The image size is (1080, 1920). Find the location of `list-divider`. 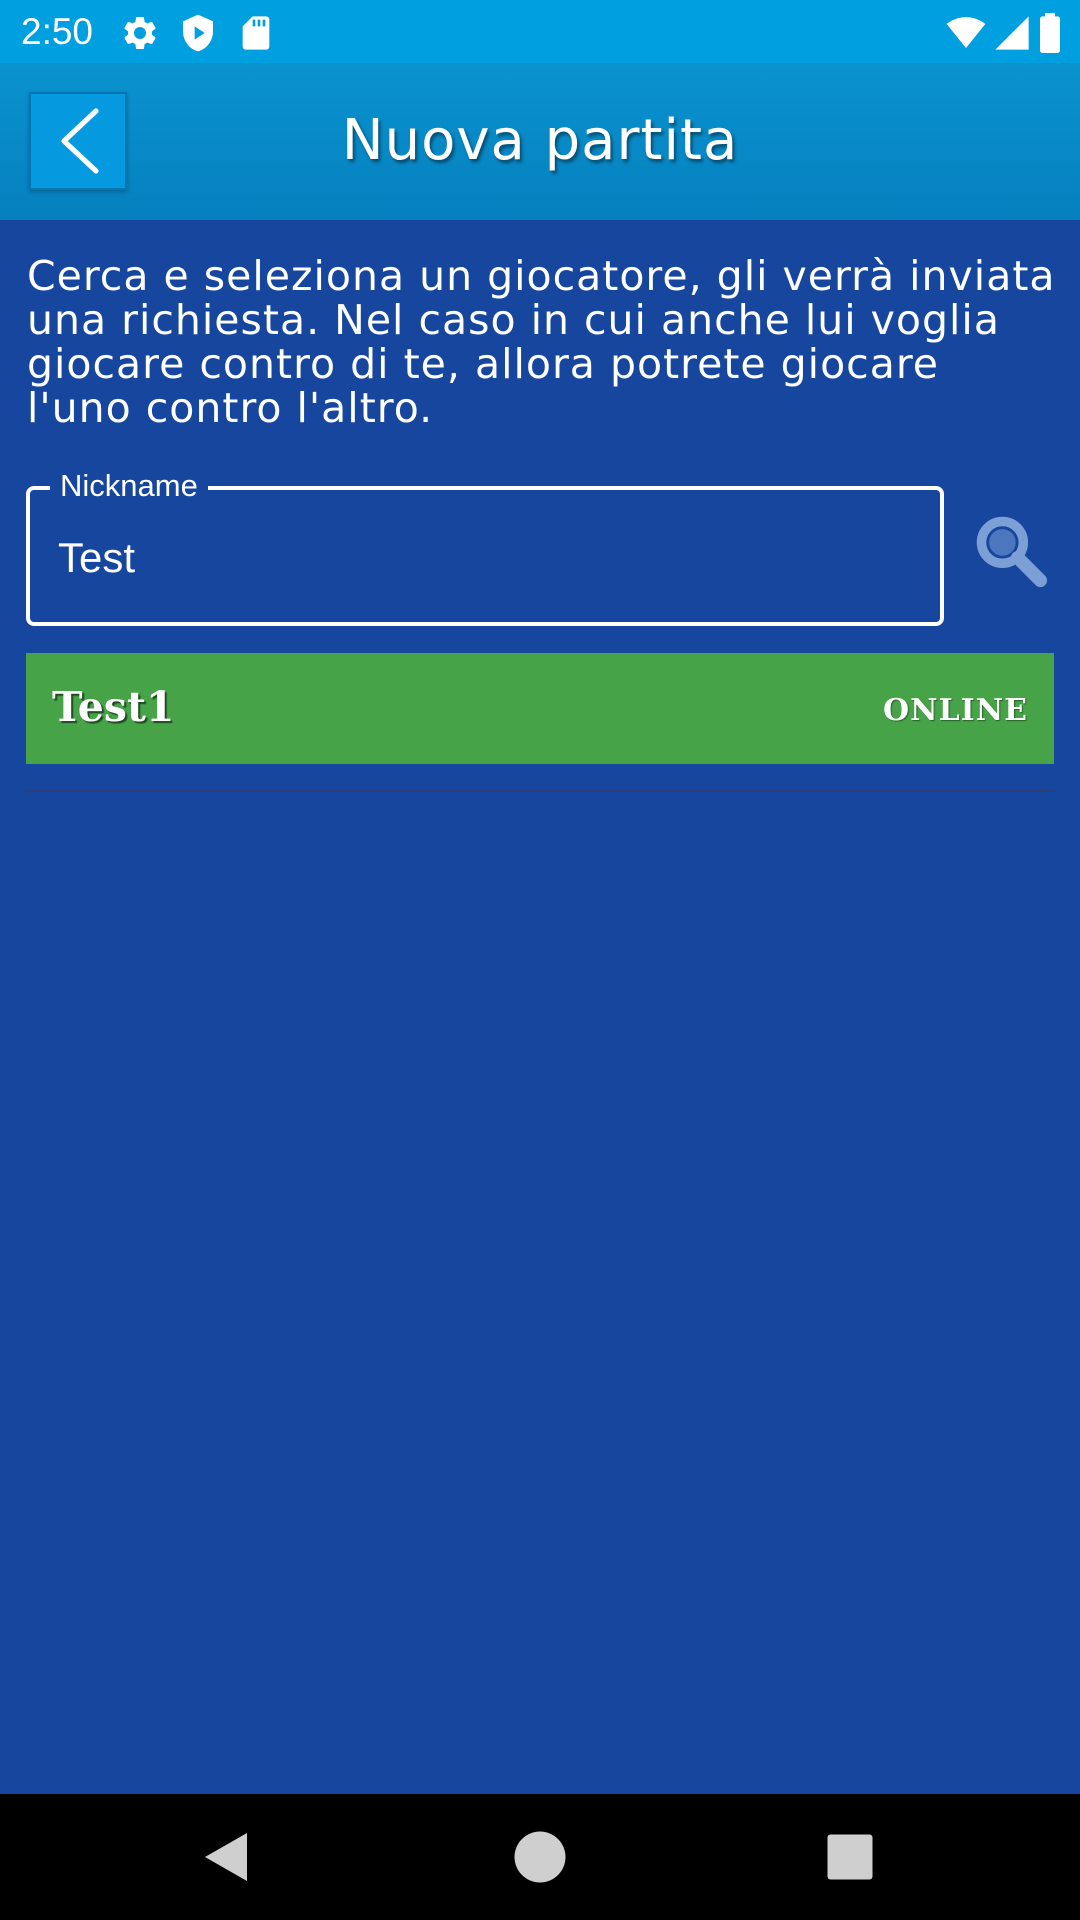

list-divider is located at coordinates (540, 791).